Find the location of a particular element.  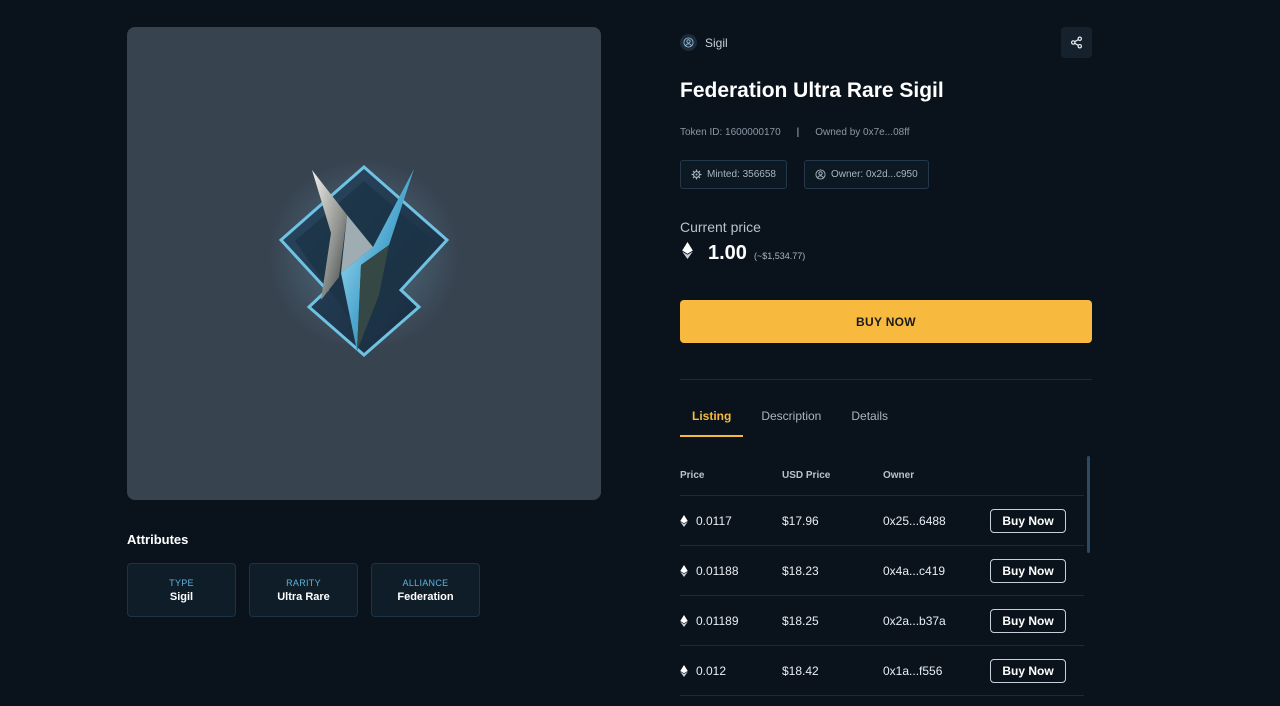

detail-tabs: Listing Description Details is located at coordinates (790, 418).